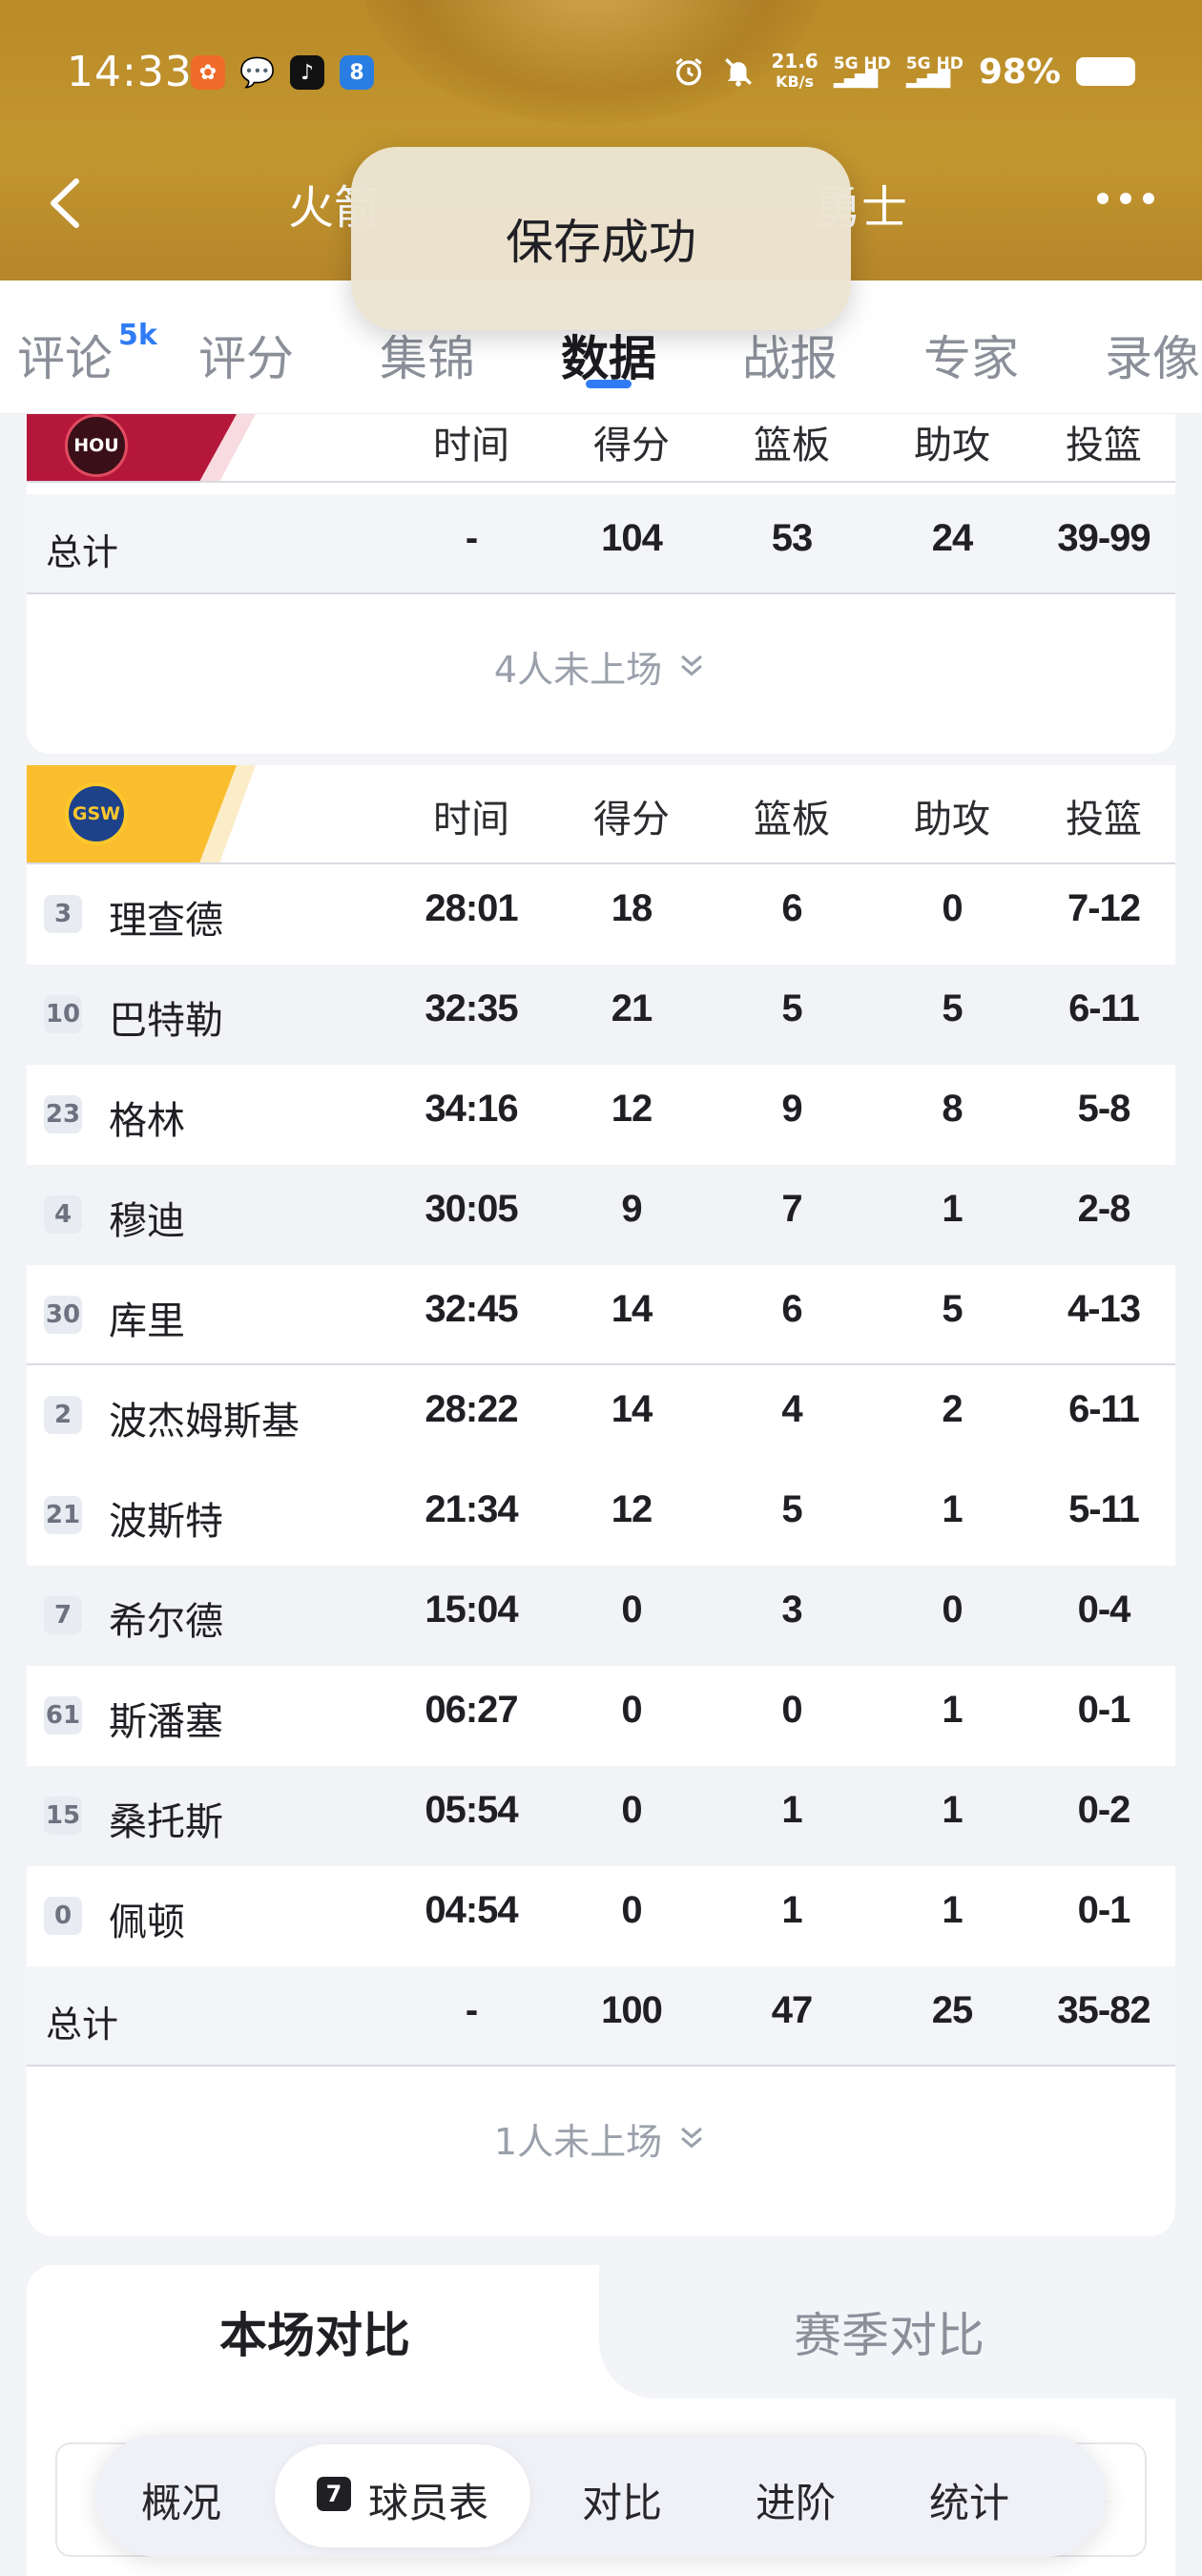 This screenshot has width=1202, height=2576. Describe the element at coordinates (66, 203) in the screenshot. I see `back-icon` at that location.